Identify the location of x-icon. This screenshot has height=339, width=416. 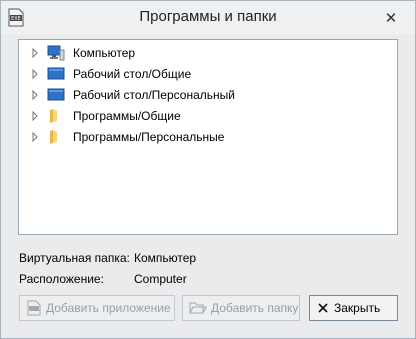
(323, 308).